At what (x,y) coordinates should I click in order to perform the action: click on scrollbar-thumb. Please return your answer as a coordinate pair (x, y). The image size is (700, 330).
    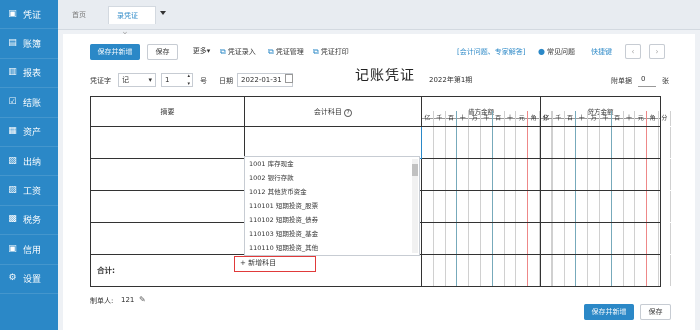
    Looking at the image, I should click on (415, 170).